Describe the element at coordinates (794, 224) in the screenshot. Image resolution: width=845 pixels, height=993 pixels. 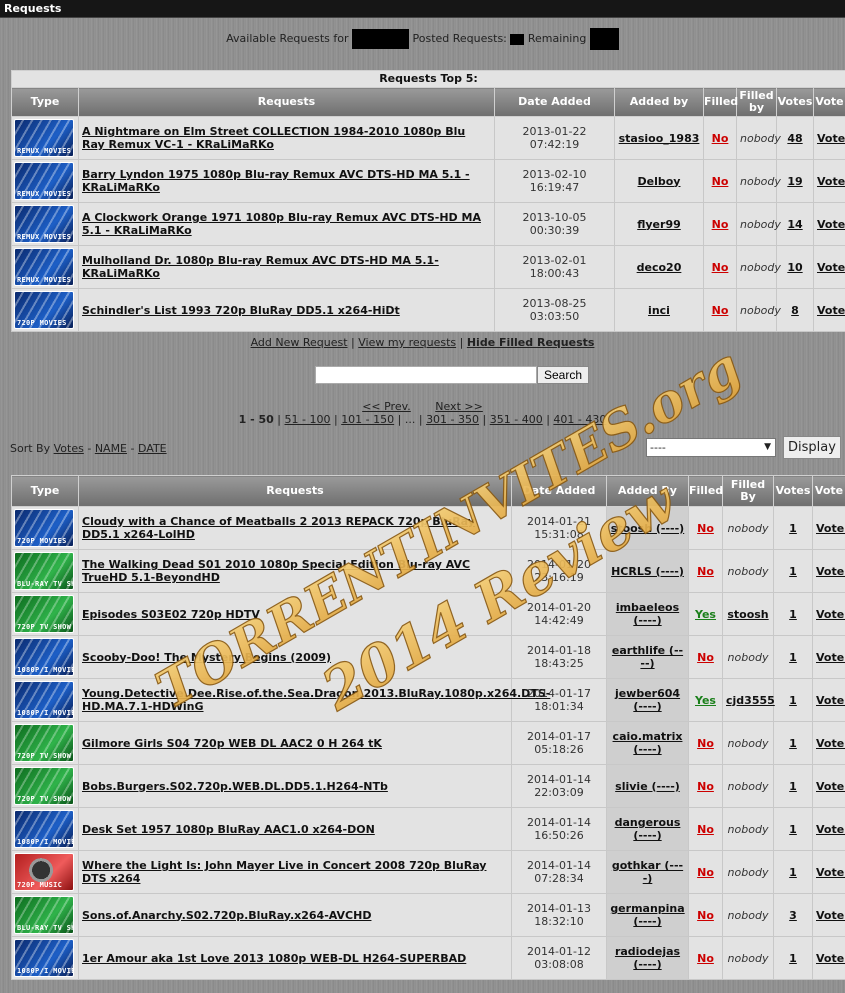
I see `votes-count-link: 14` at that location.